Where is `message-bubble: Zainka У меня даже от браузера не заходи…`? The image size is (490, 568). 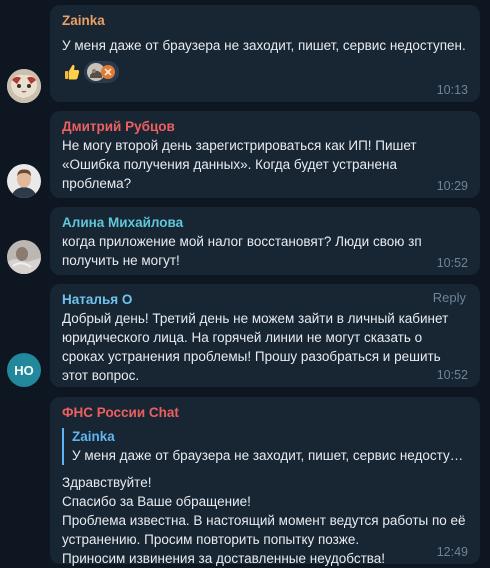
message-bubble: Zainka У меня даже от браузера не заходи… is located at coordinates (265, 53).